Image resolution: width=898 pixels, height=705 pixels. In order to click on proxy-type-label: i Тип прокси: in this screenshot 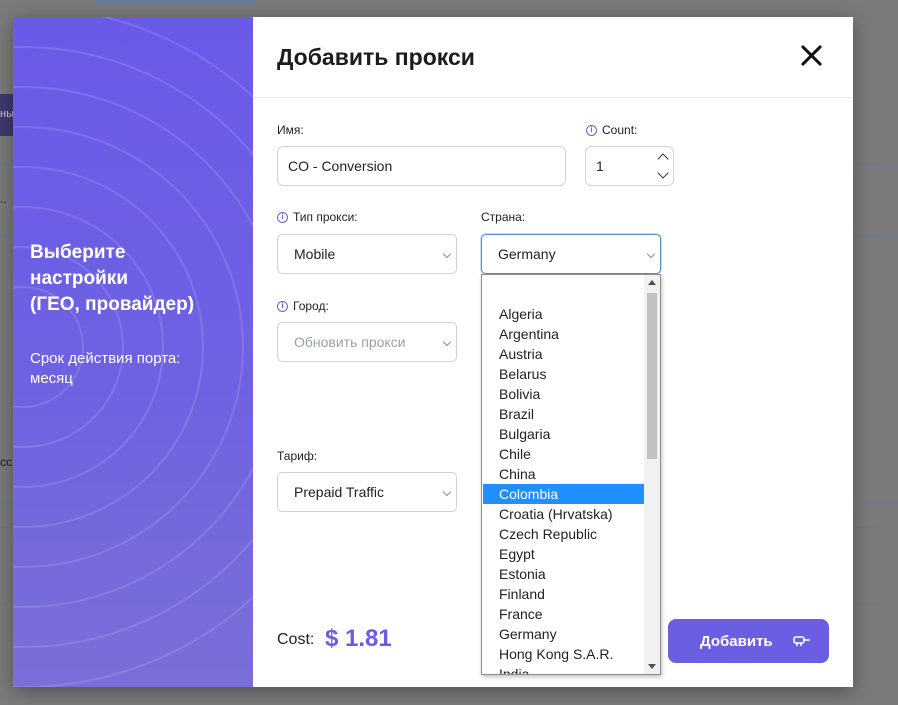, I will do `click(317, 217)`.